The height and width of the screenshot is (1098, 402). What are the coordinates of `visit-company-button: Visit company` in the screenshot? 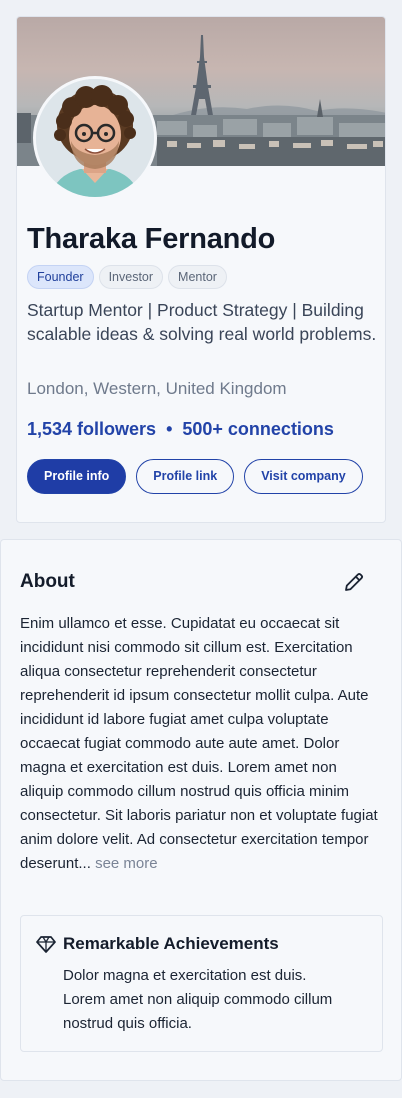 It's located at (303, 476).